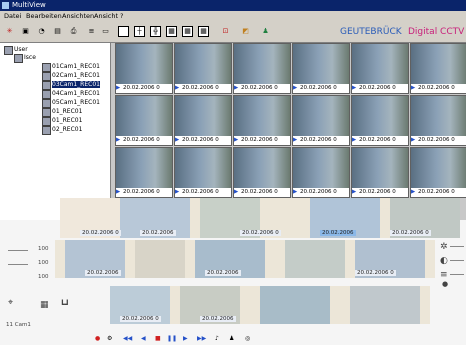 The image size is (466, 345). I want to click on layout-2x2-icon: ┼, so click(139, 31).